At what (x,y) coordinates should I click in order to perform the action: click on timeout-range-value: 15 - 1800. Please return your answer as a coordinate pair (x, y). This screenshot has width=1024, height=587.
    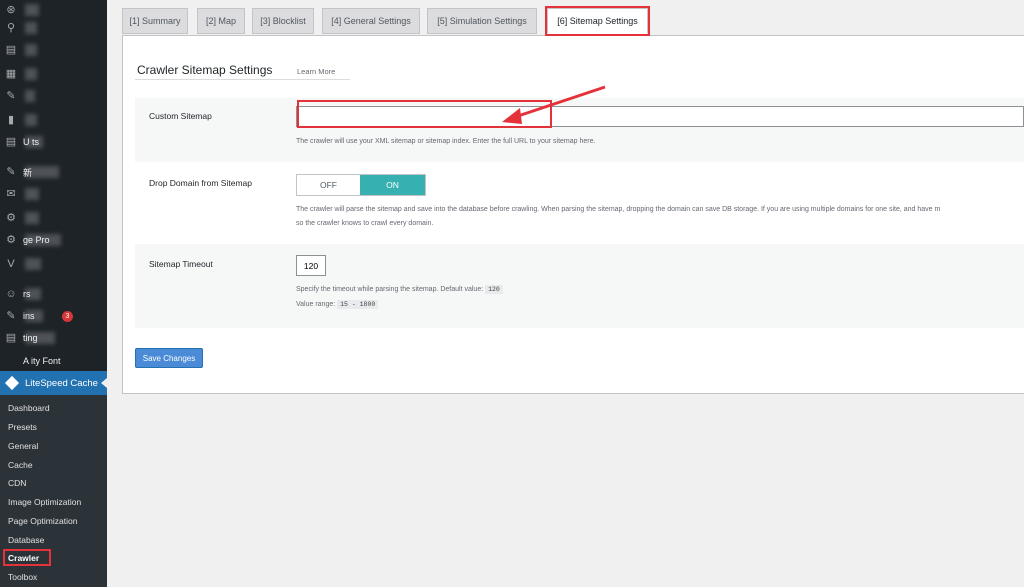
    Looking at the image, I should click on (358, 304).